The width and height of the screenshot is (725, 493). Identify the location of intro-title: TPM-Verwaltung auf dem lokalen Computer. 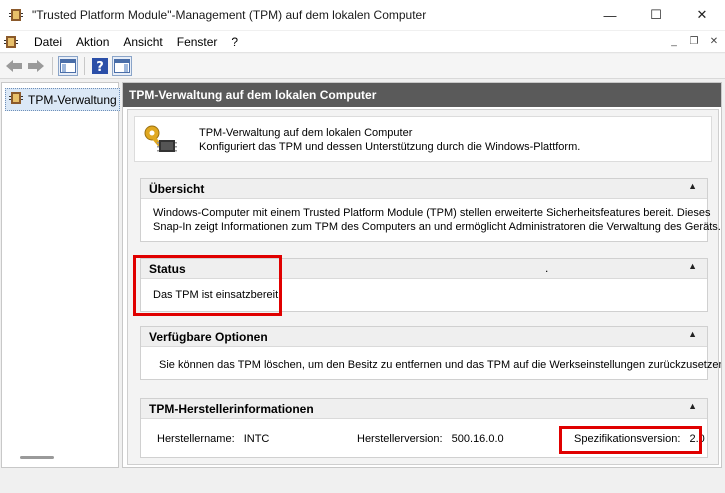
(306, 133).